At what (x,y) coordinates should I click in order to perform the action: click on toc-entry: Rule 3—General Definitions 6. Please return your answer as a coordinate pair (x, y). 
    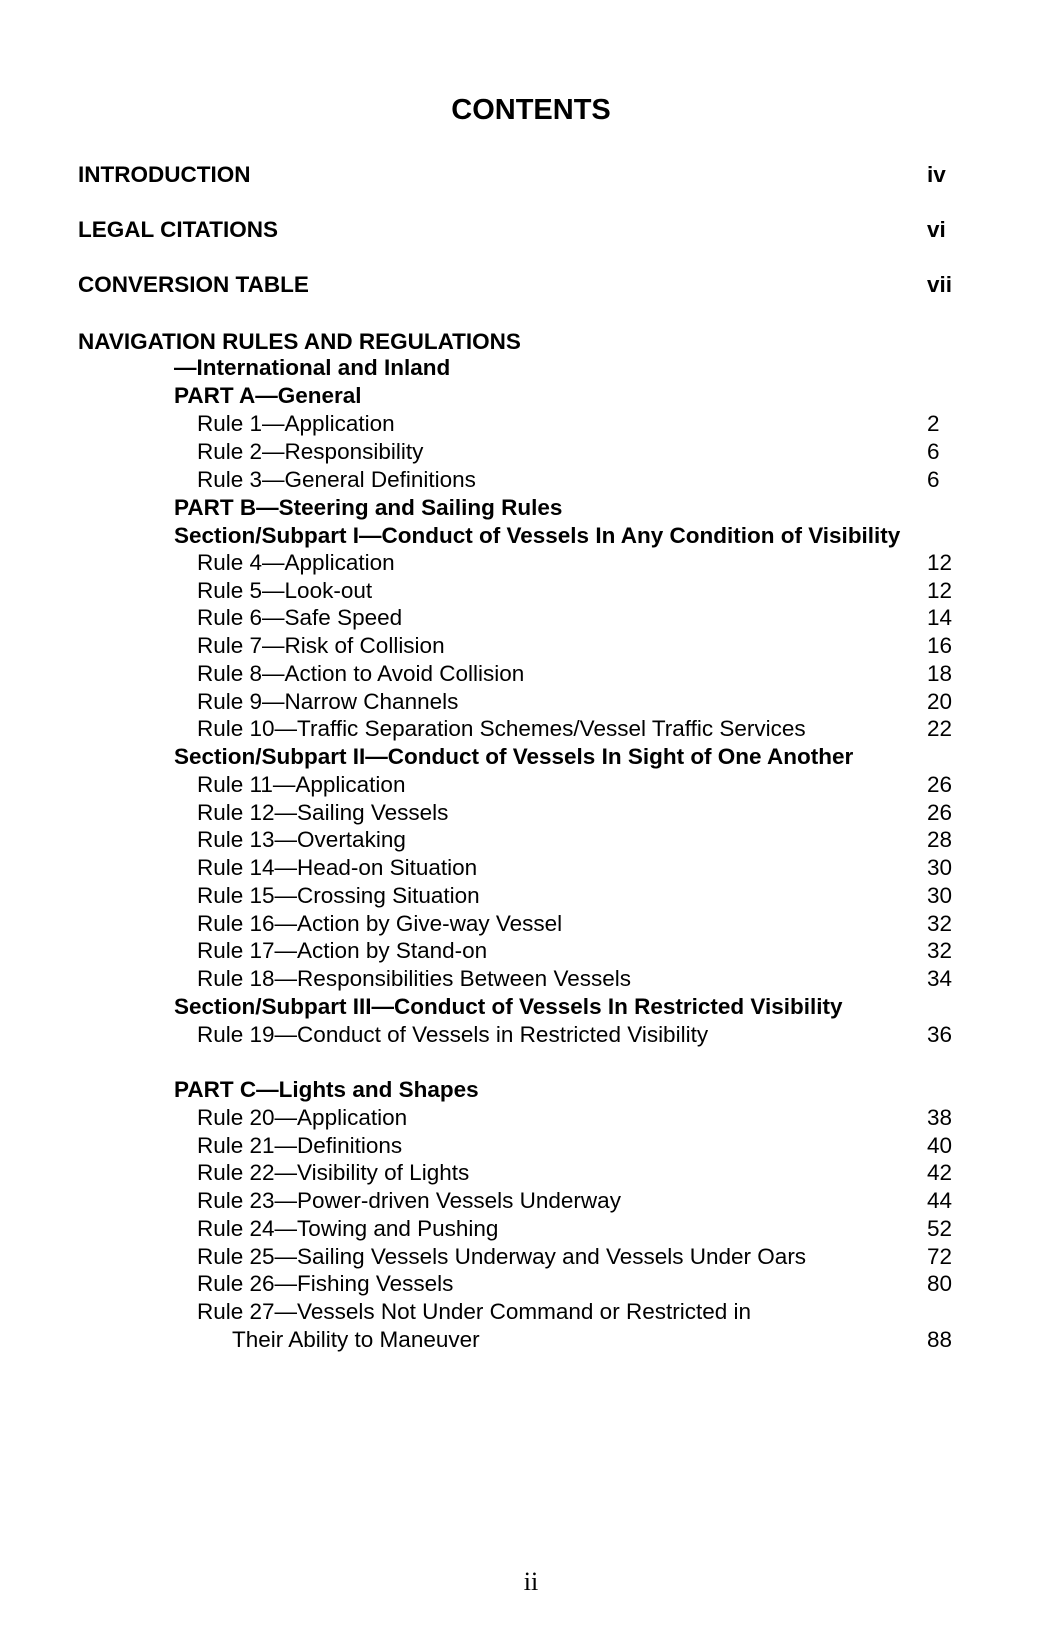
    Looking at the image, I should click on (531, 480).